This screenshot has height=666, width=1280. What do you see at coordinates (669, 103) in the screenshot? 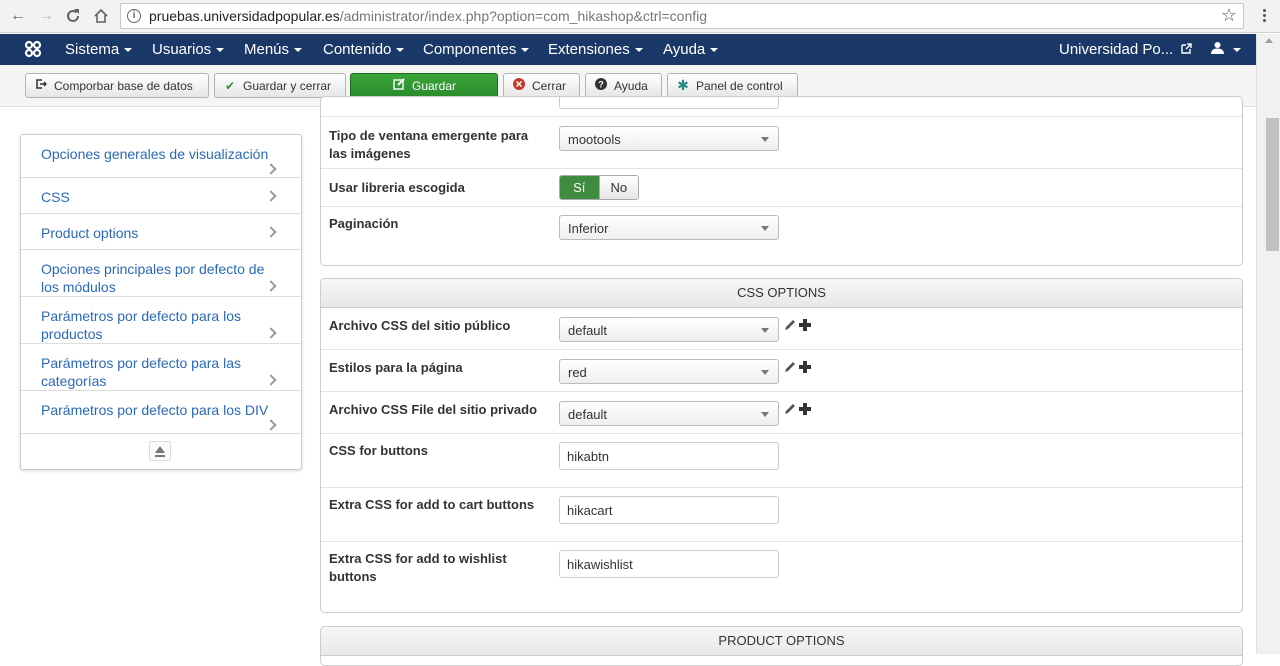
I see `partial-input` at bounding box center [669, 103].